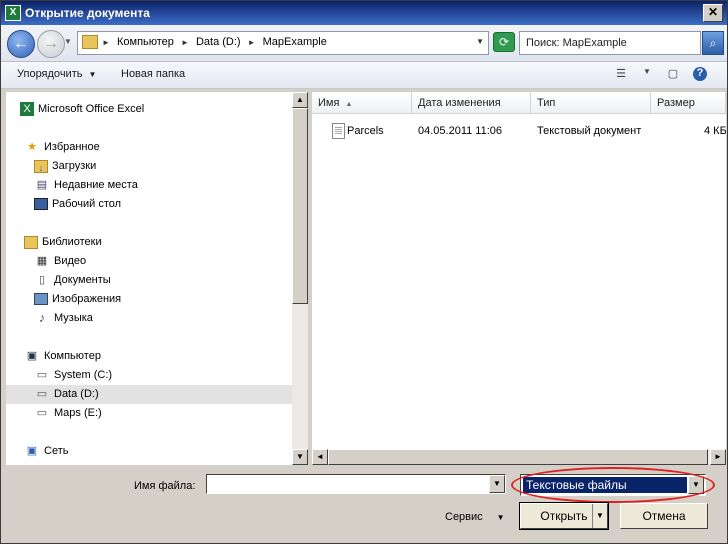 Image resolution: width=728 pixels, height=544 pixels. What do you see at coordinates (149, 394) in the screenshot?
I see `sidebar-item-data-drive: ▭ Data (D:)` at bounding box center [149, 394].